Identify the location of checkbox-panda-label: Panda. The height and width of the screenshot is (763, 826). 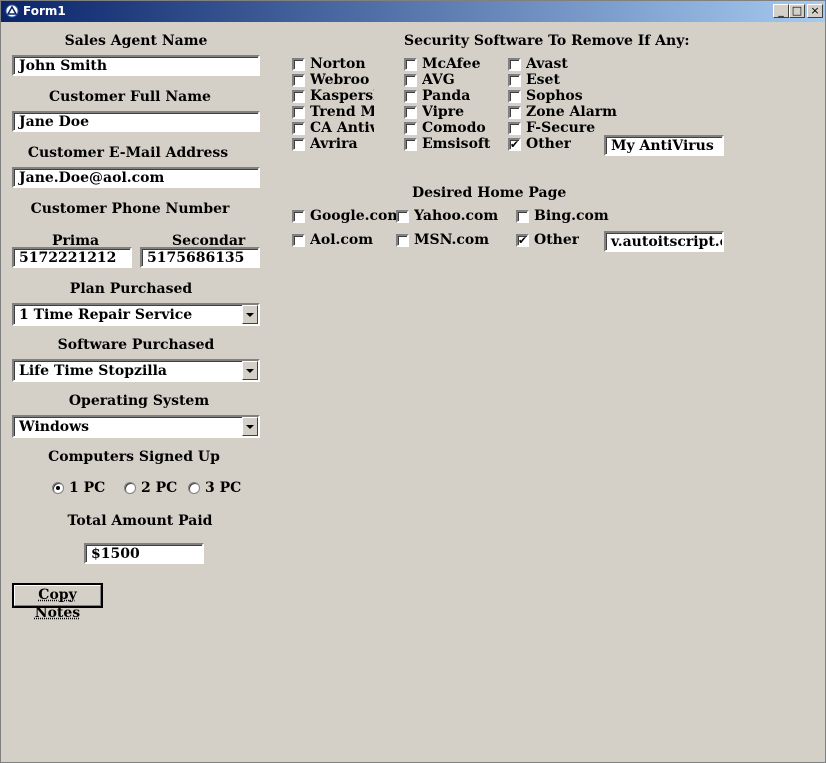
(446, 96).